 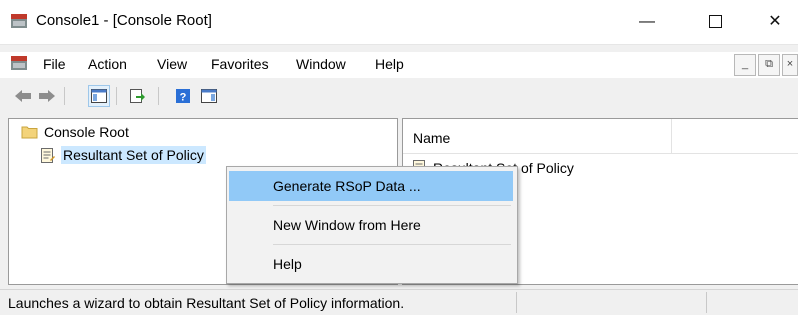 I want to click on console-tree-icon, so click(x=99, y=96).